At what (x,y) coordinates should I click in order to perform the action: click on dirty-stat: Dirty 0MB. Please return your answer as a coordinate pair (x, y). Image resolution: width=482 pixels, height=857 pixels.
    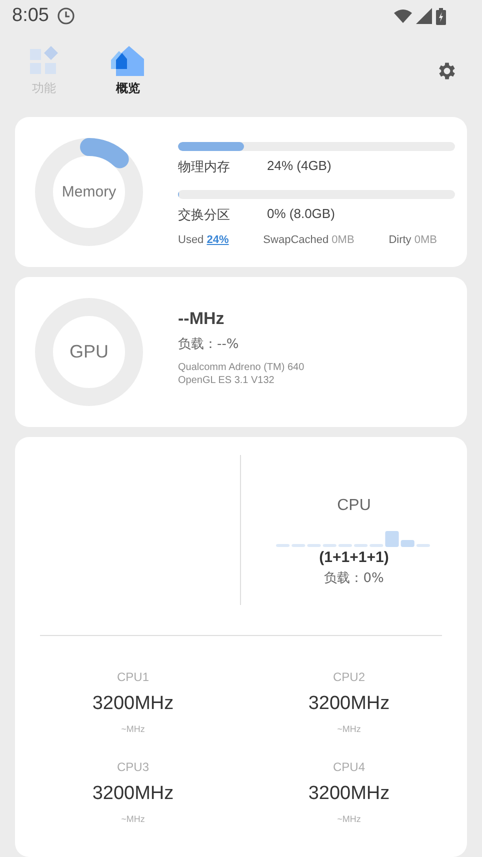
    Looking at the image, I should click on (412, 240).